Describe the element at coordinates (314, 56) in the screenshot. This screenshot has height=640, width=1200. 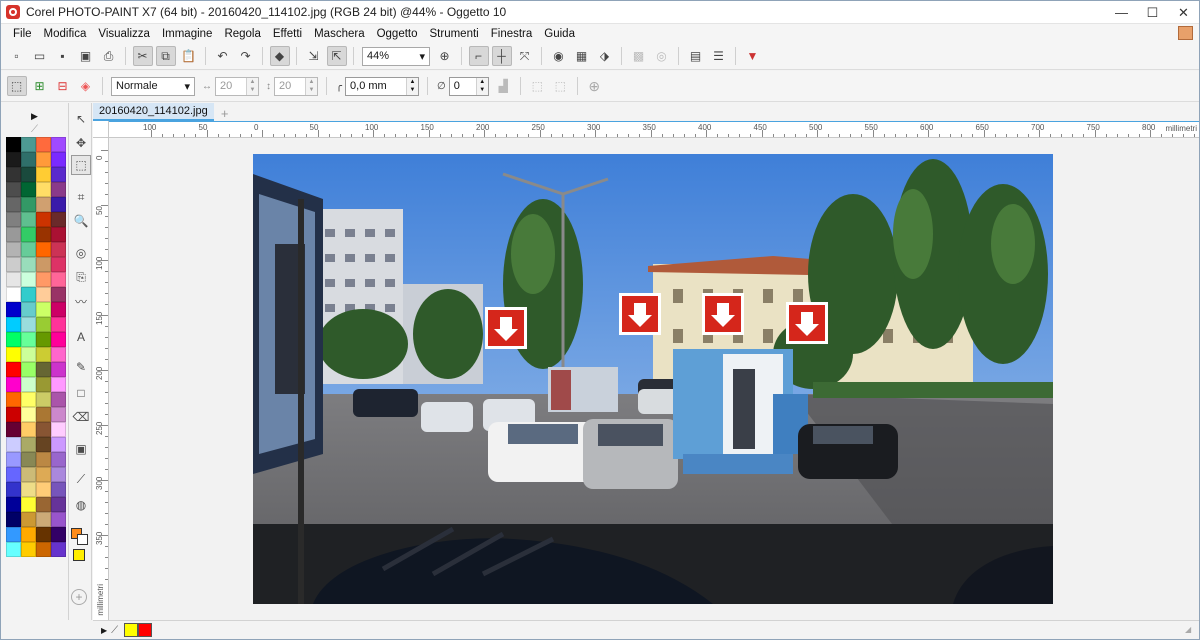
I see `import-icon: ⇲` at that location.